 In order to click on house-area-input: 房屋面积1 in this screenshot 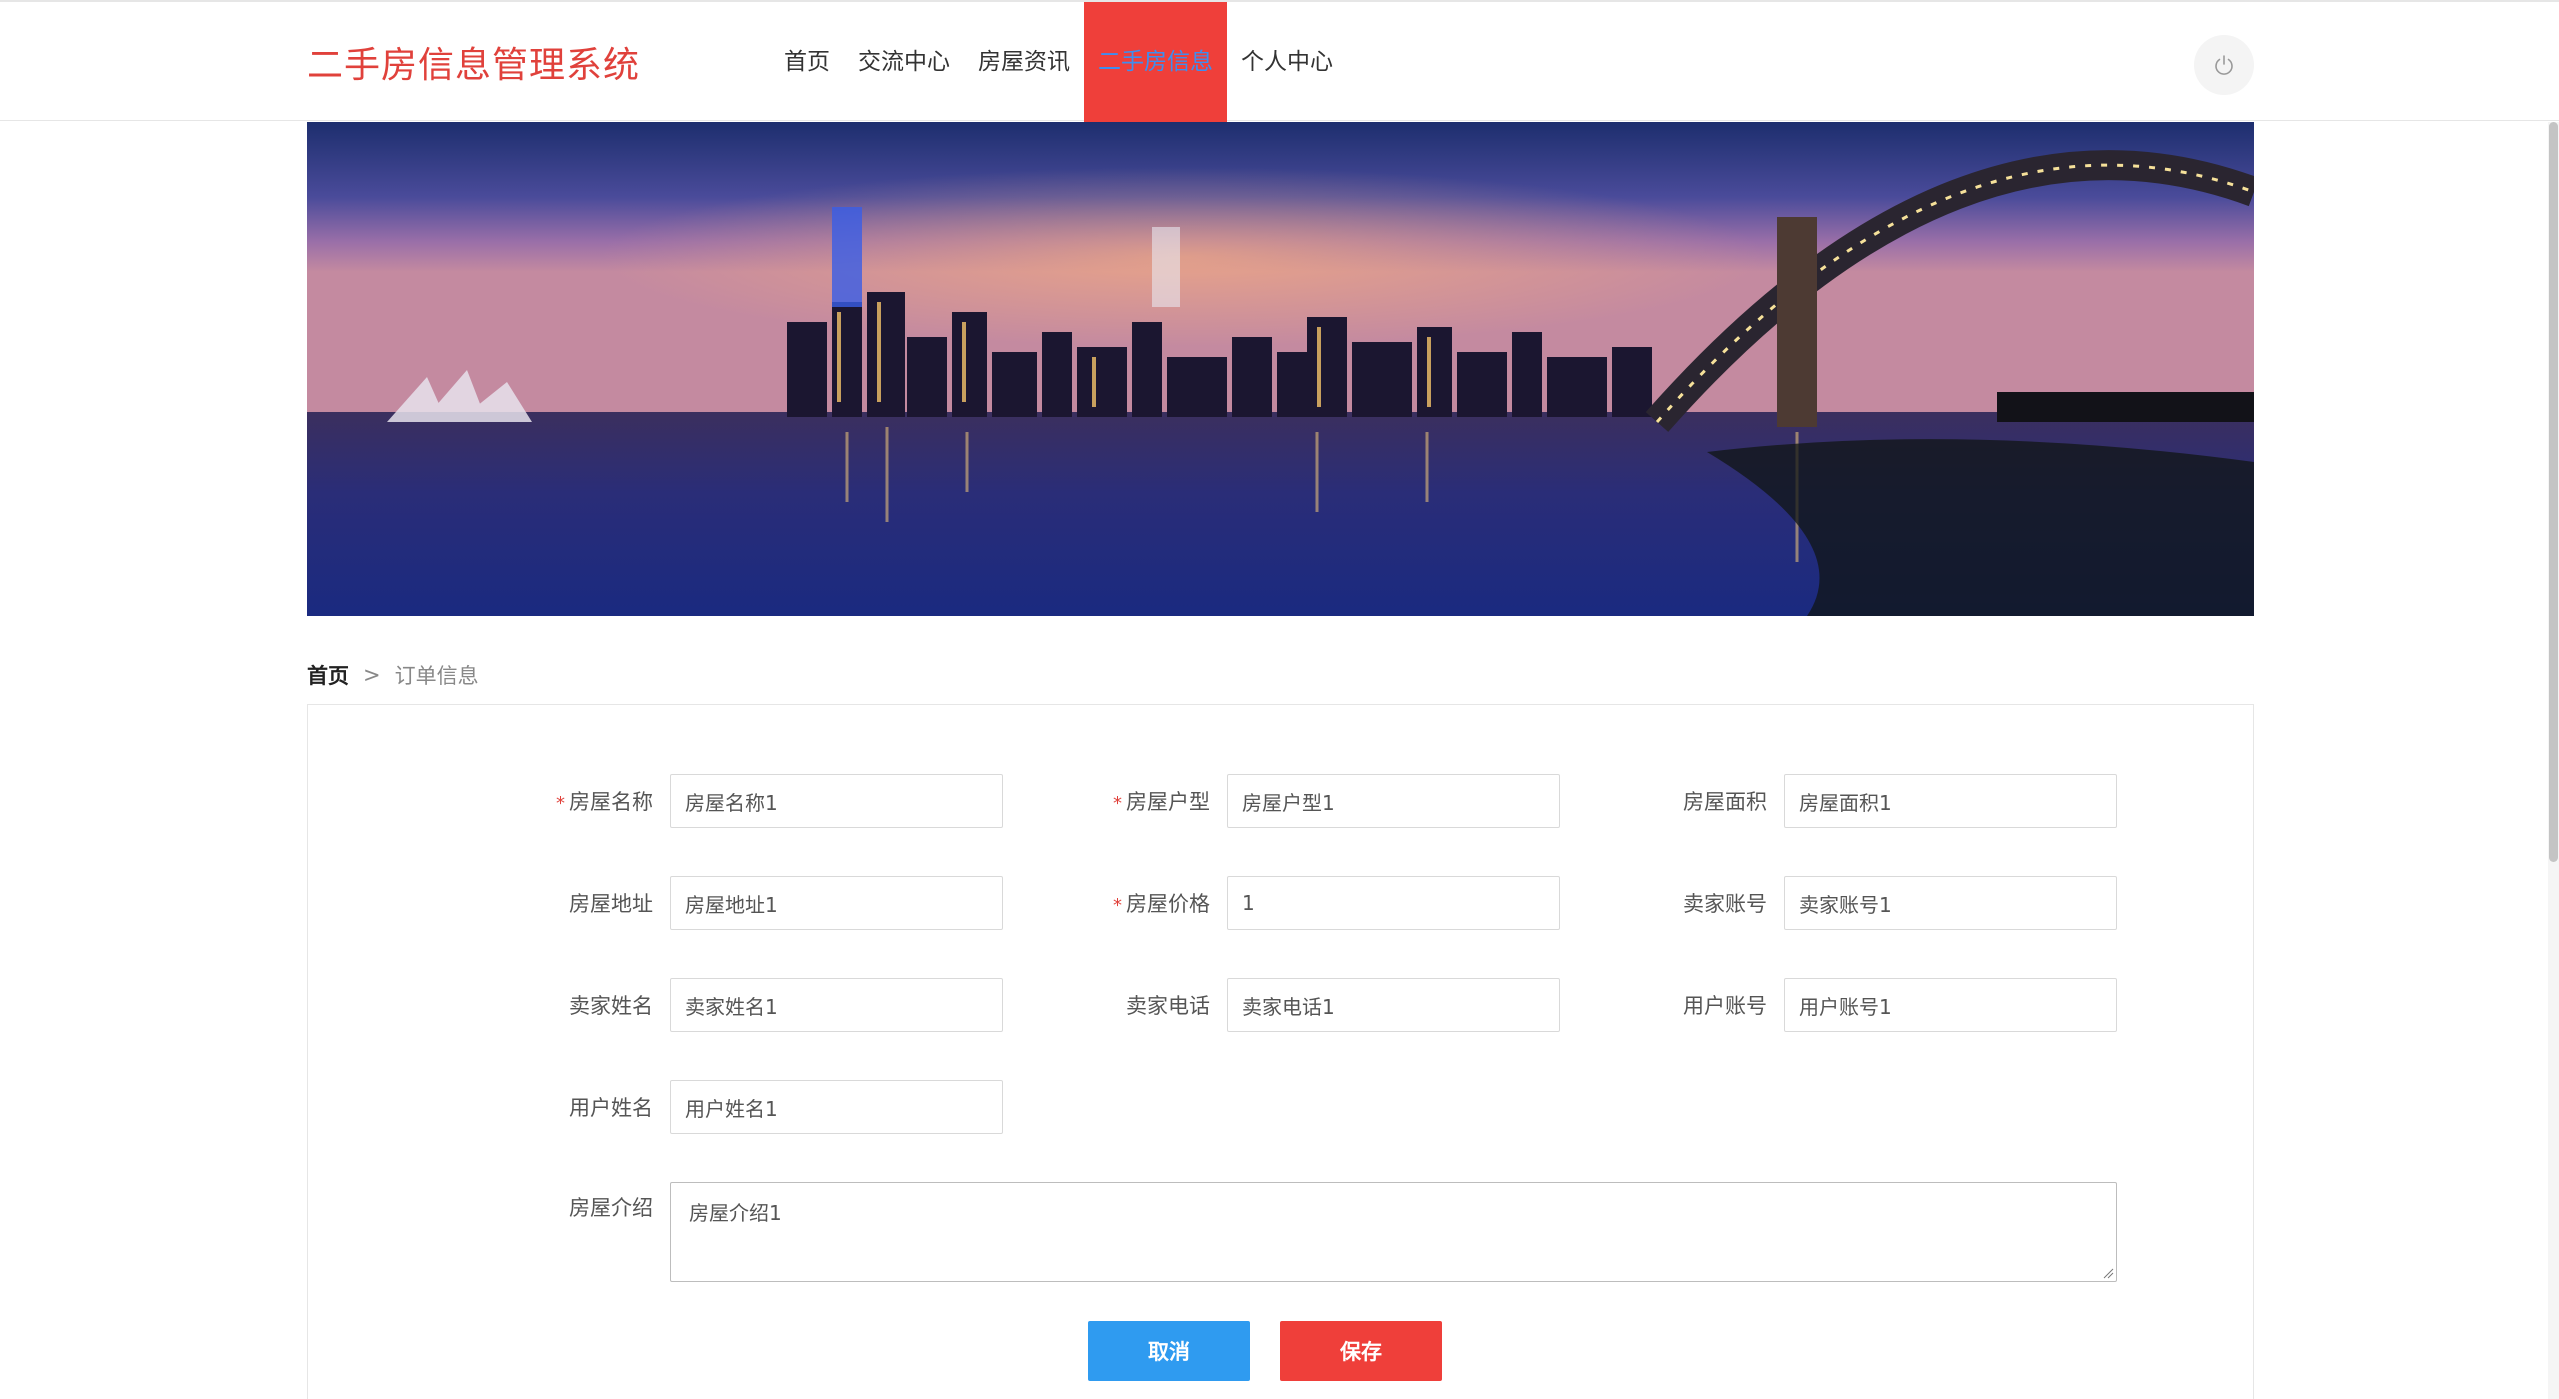, I will do `click(1950, 801)`.